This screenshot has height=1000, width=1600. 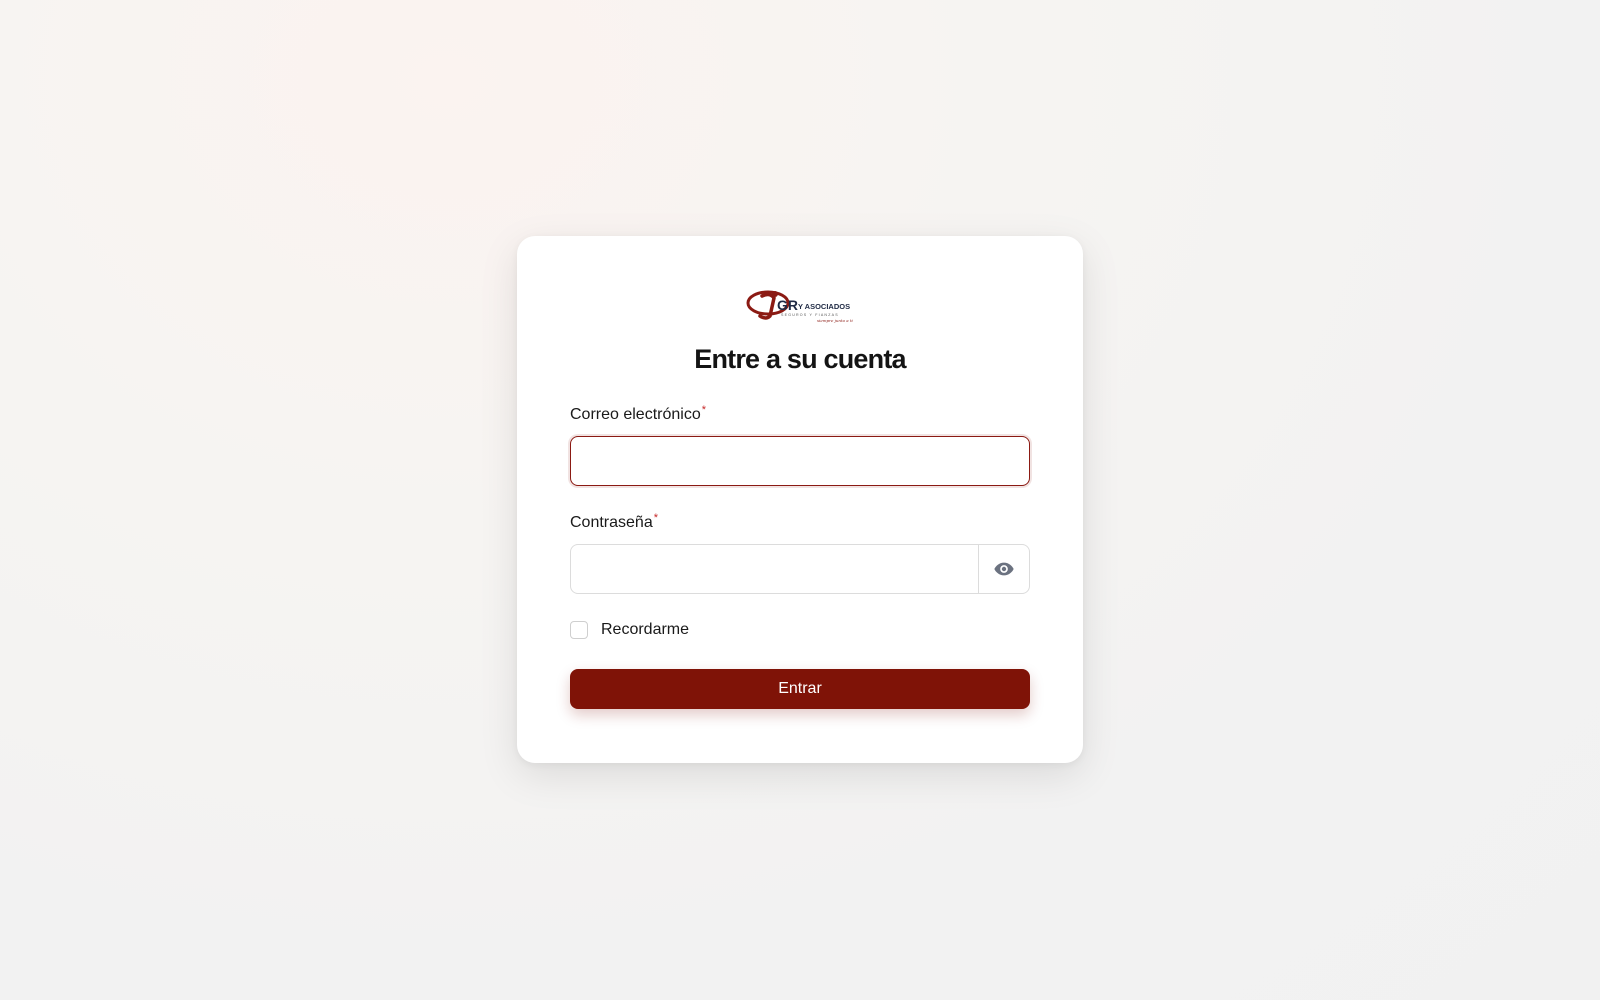 I want to click on email-field, so click(x=800, y=461).